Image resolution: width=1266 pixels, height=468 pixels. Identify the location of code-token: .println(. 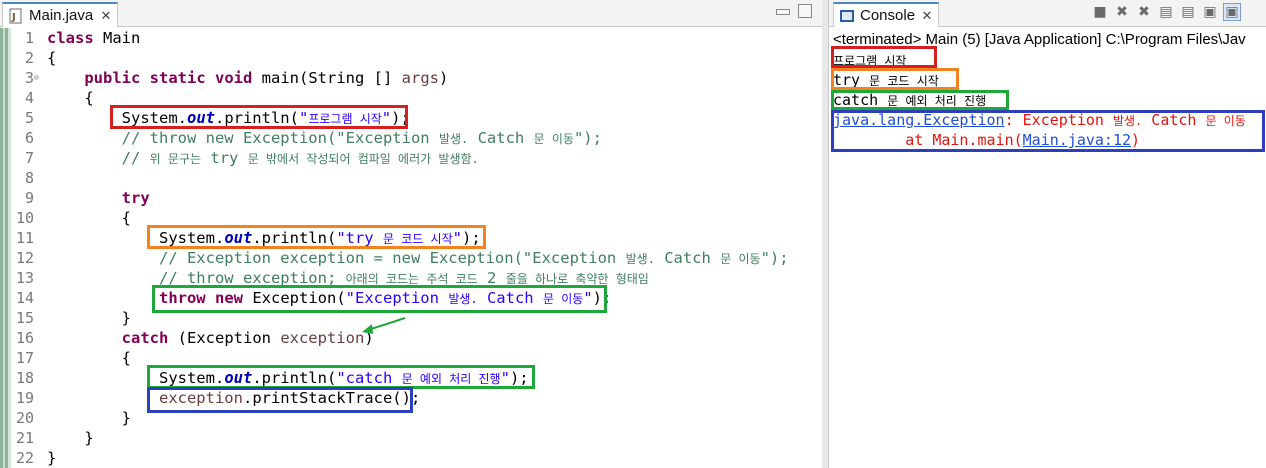
(294, 238).